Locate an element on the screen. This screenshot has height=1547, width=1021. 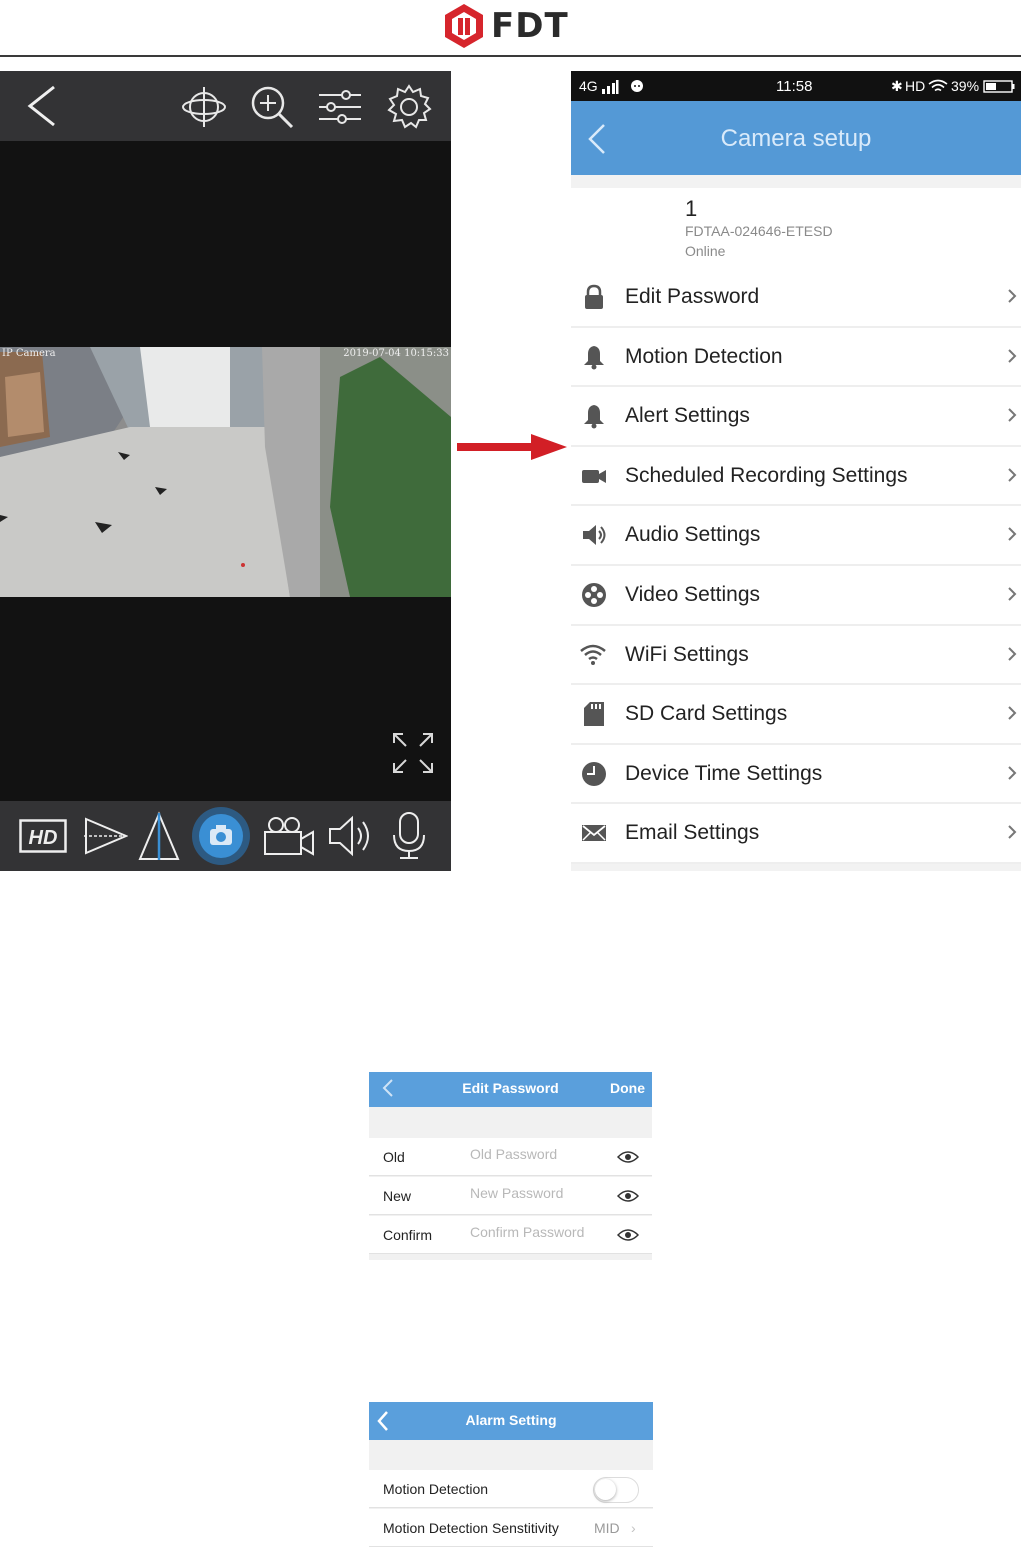
edit-password-screen: Edit Password Done Old New Confirm is located at coordinates (510, 1166).